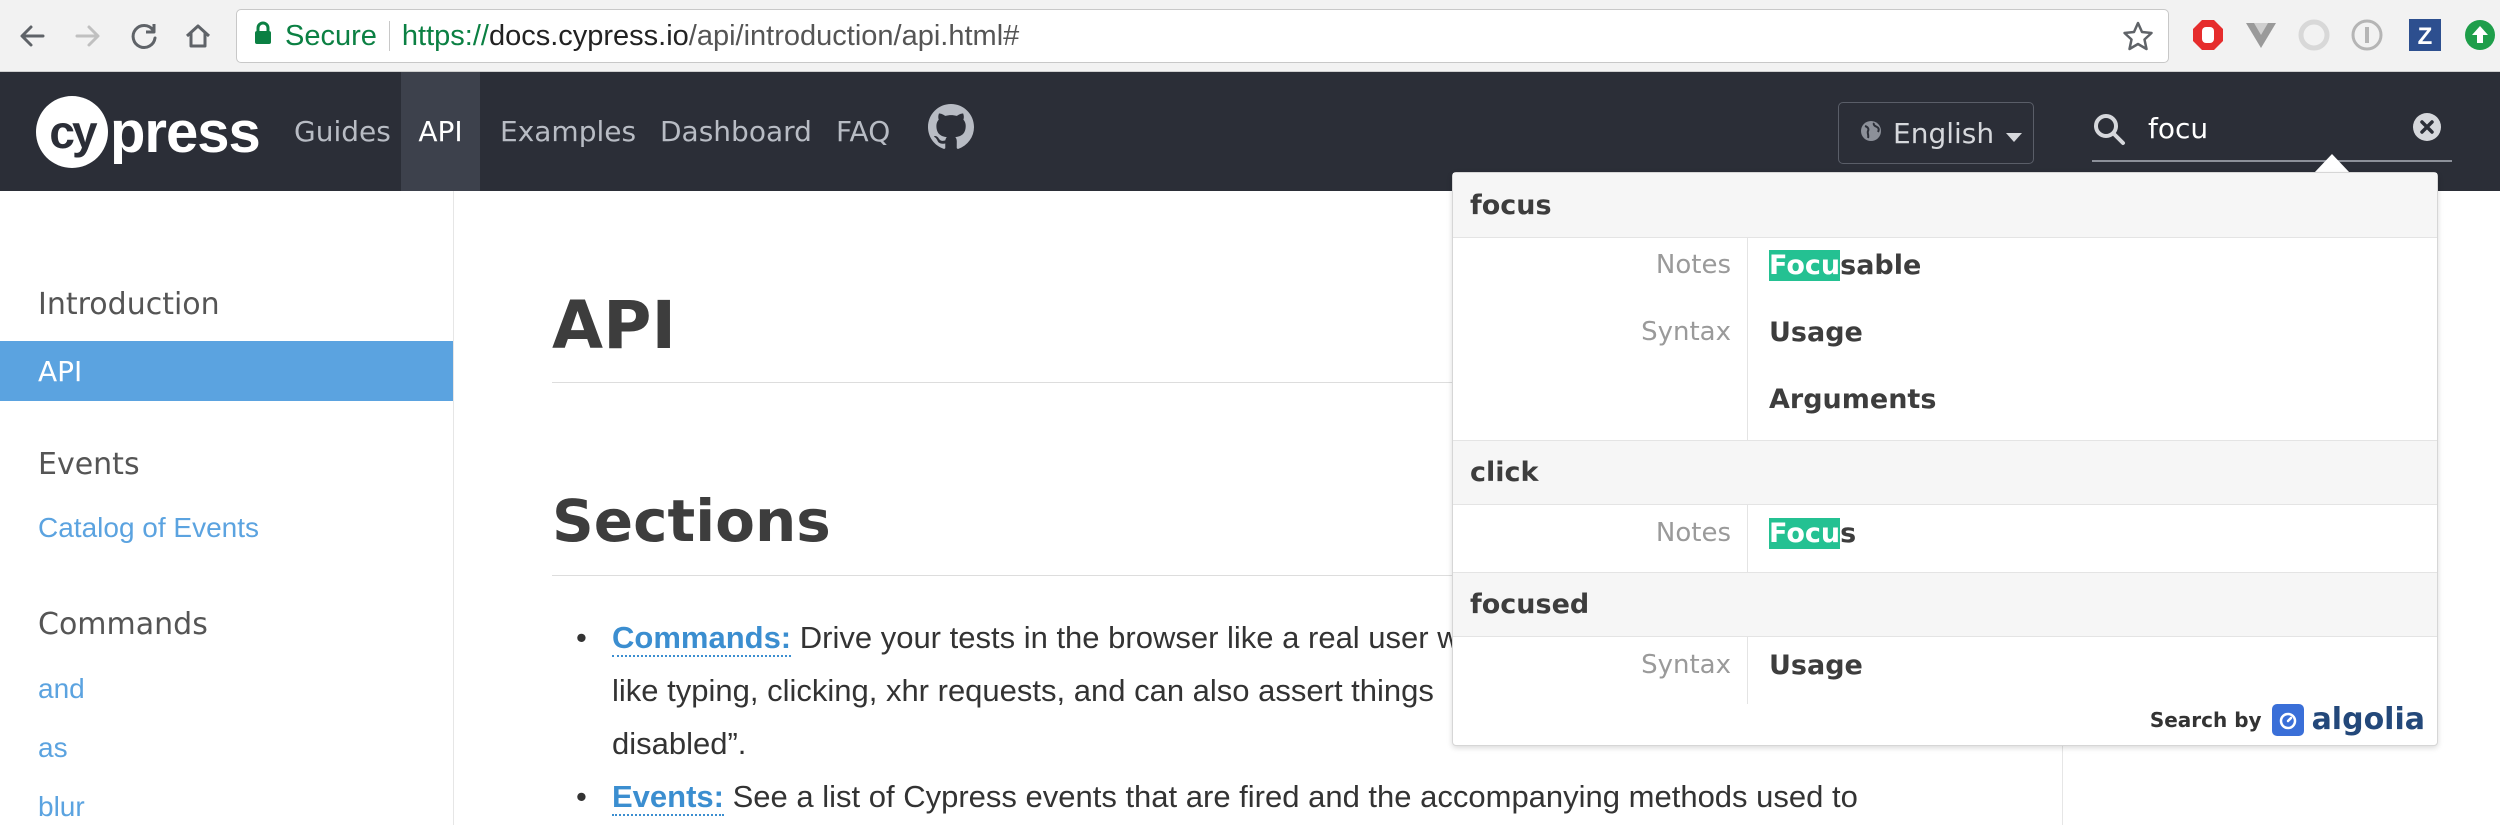  I want to click on url-path: /api/introduction/api.html#, so click(854, 35).